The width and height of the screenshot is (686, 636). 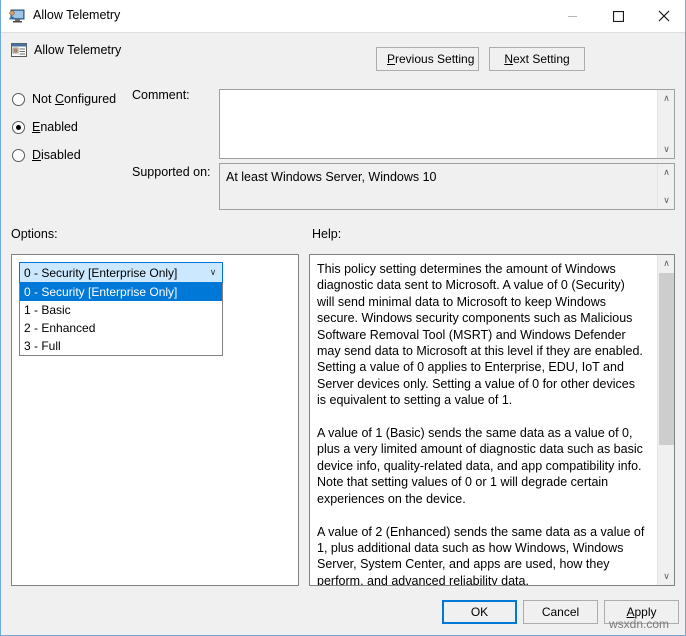 I want to click on combobox-option: 2 - Enhanced, so click(x=121, y=328).